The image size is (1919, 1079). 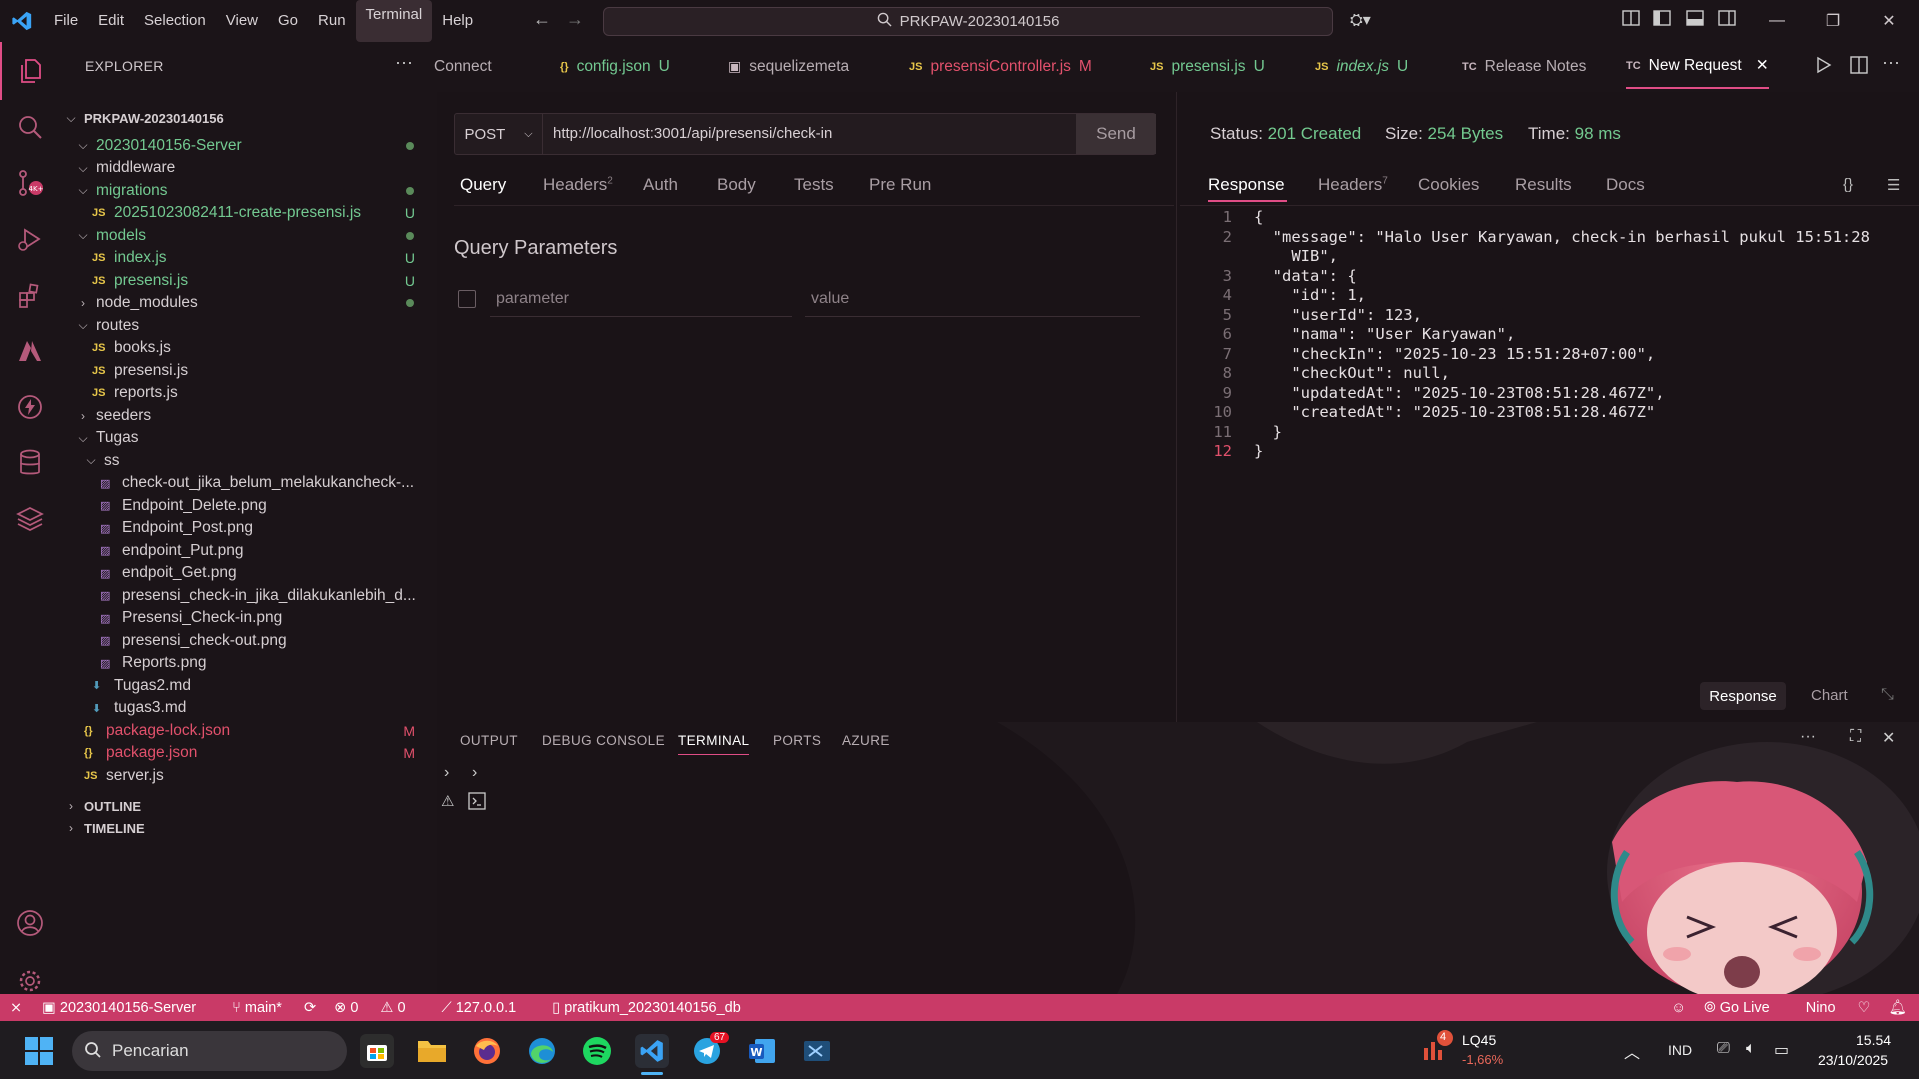 What do you see at coordinates (39, 1052) in the screenshot?
I see `windows-start-icon` at bounding box center [39, 1052].